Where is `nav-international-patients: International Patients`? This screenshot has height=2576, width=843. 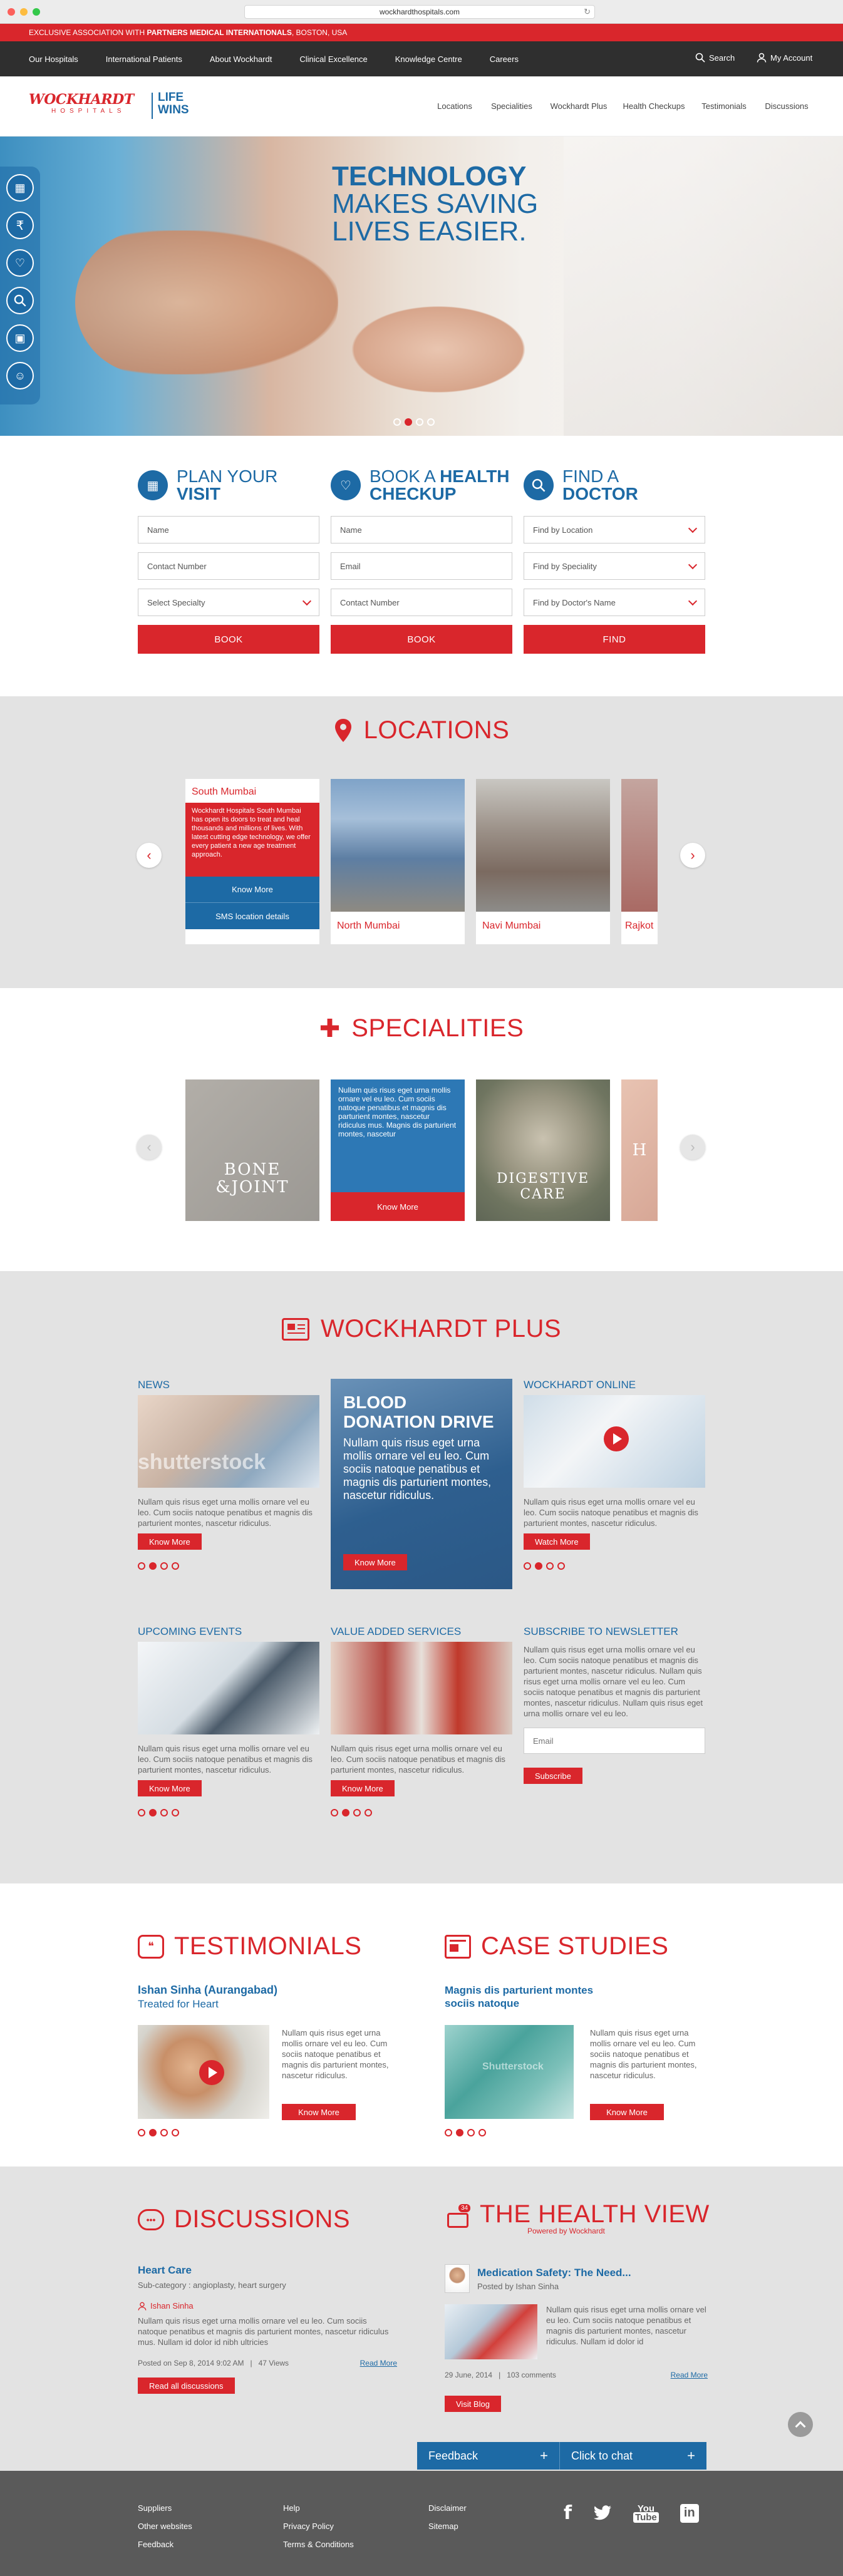 nav-international-patients: International Patients is located at coordinates (144, 59).